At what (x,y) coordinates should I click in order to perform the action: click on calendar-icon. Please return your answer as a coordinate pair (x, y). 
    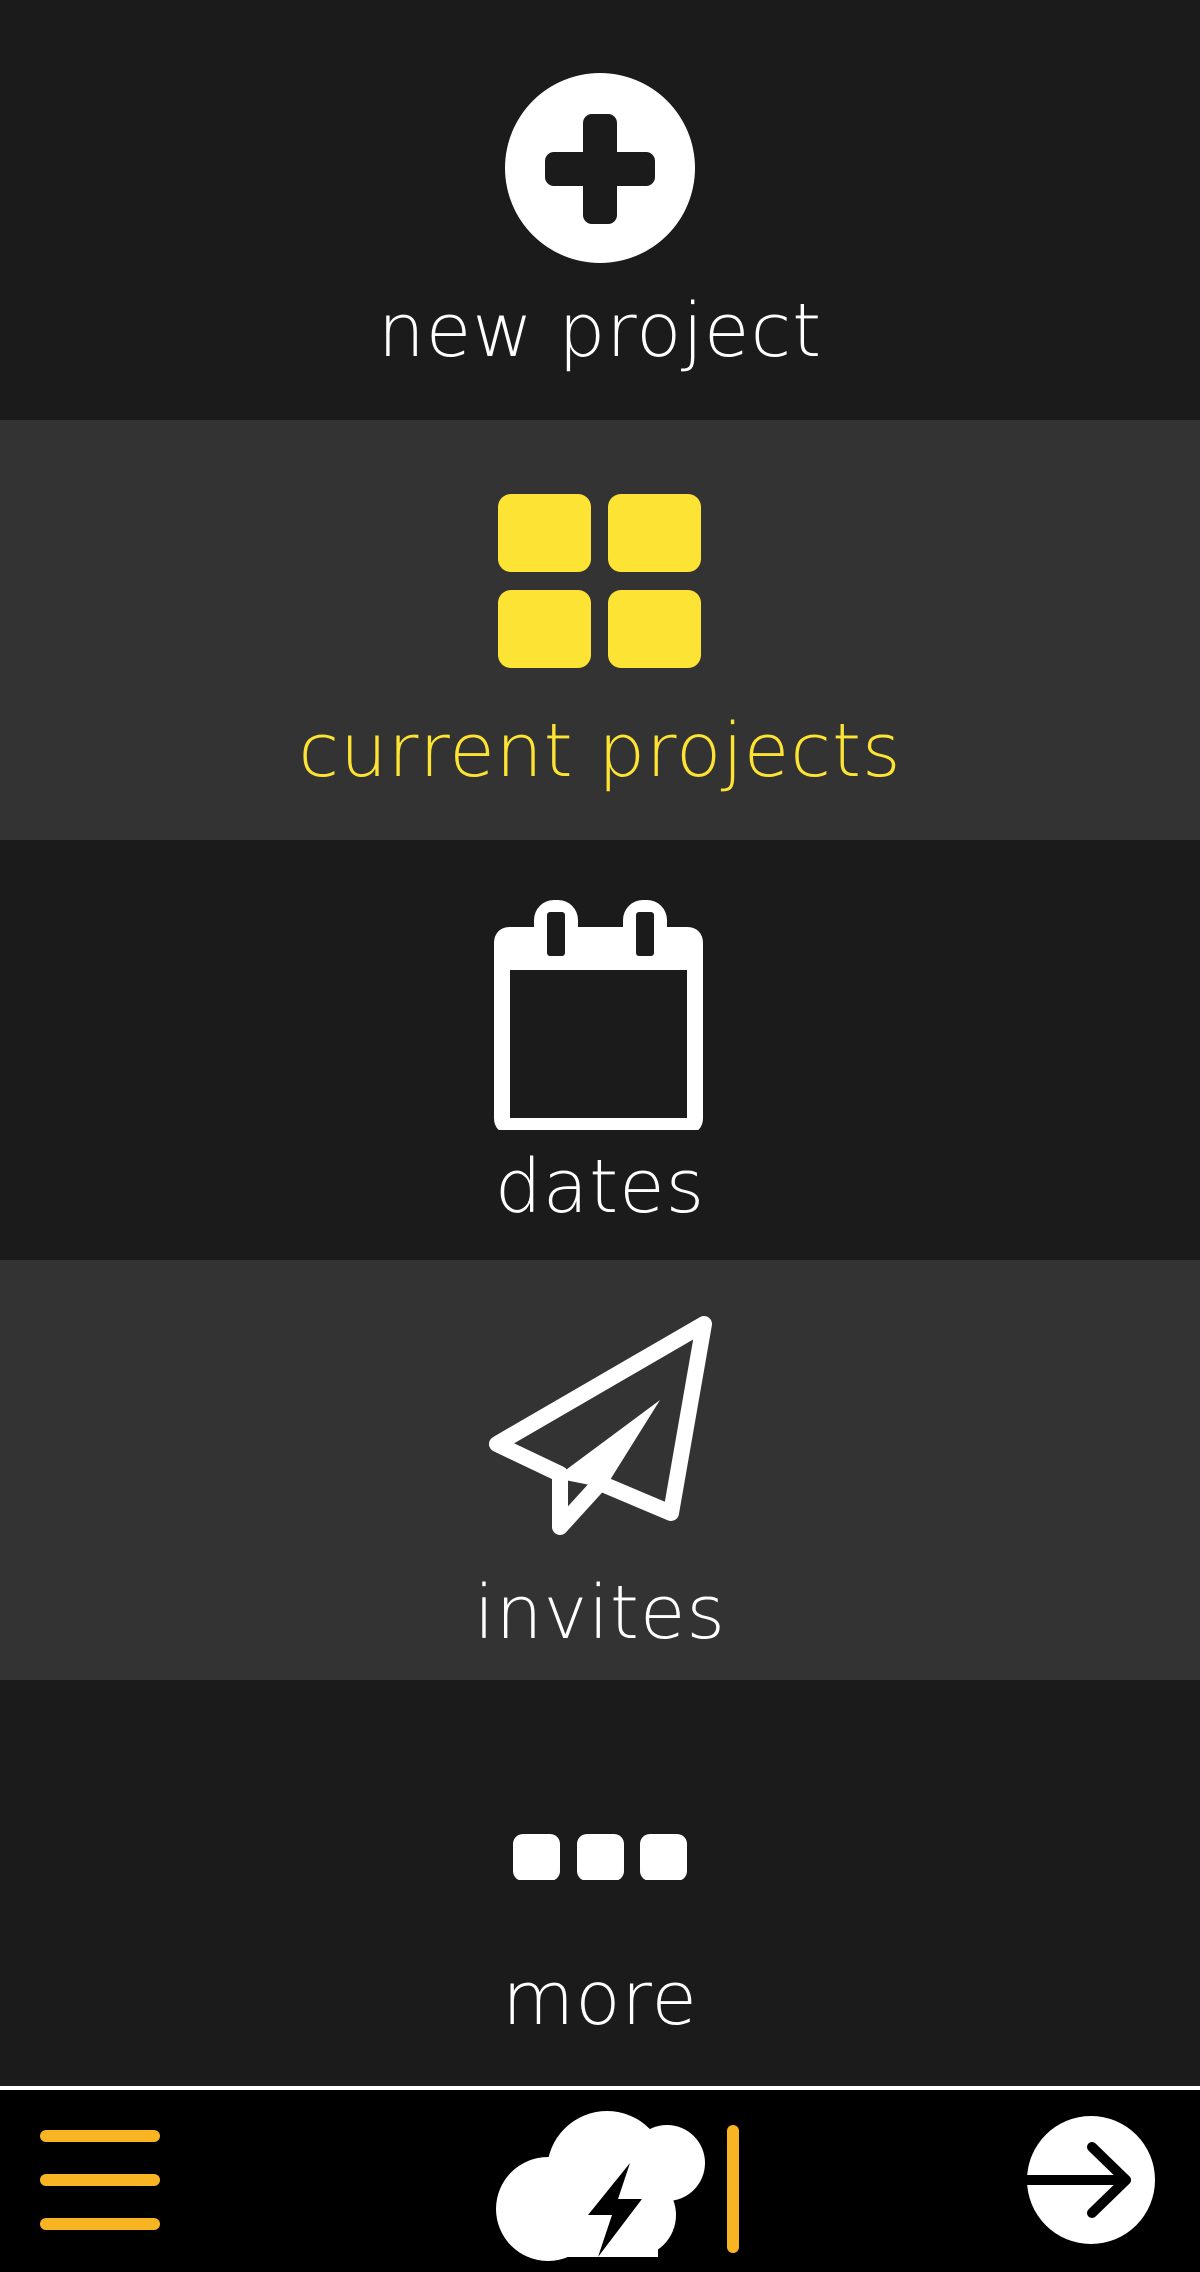
    Looking at the image, I should click on (598, 1015).